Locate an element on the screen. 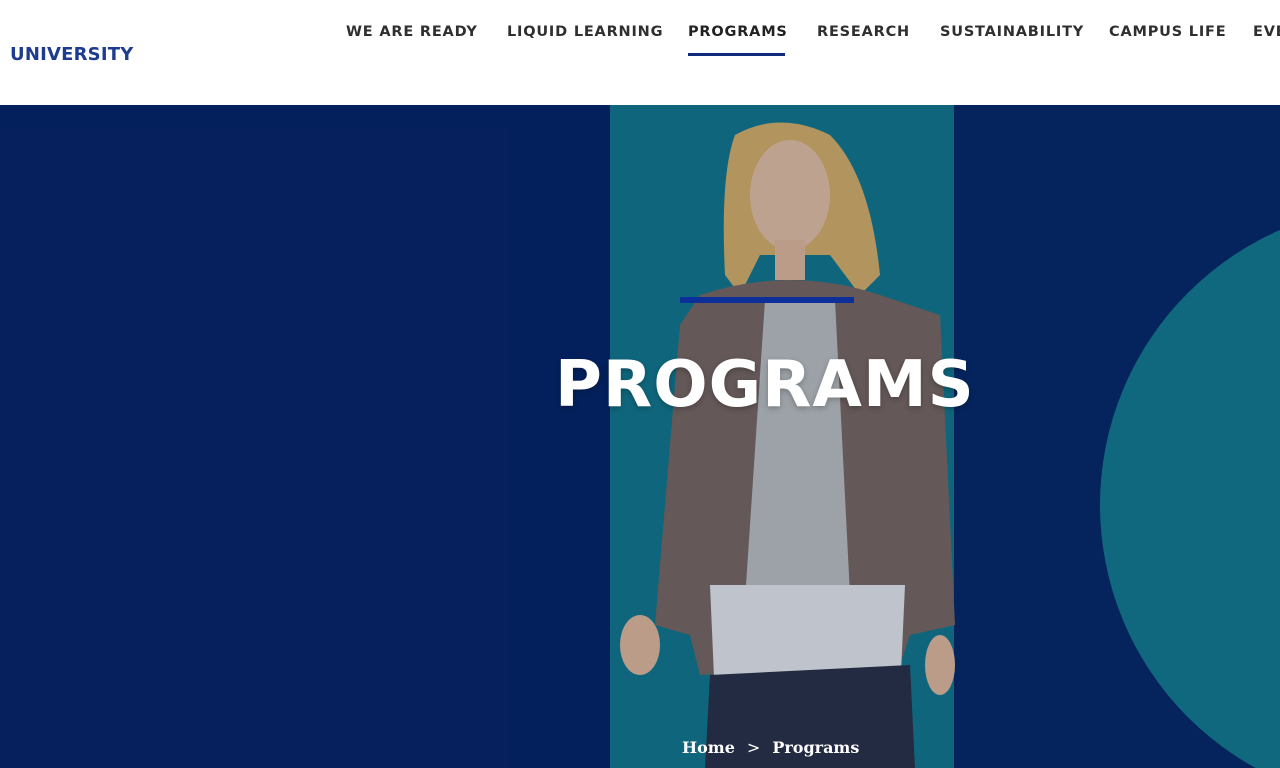 The height and width of the screenshot is (768, 1280). nav-item-events: EVE is located at coordinates (1266, 32).